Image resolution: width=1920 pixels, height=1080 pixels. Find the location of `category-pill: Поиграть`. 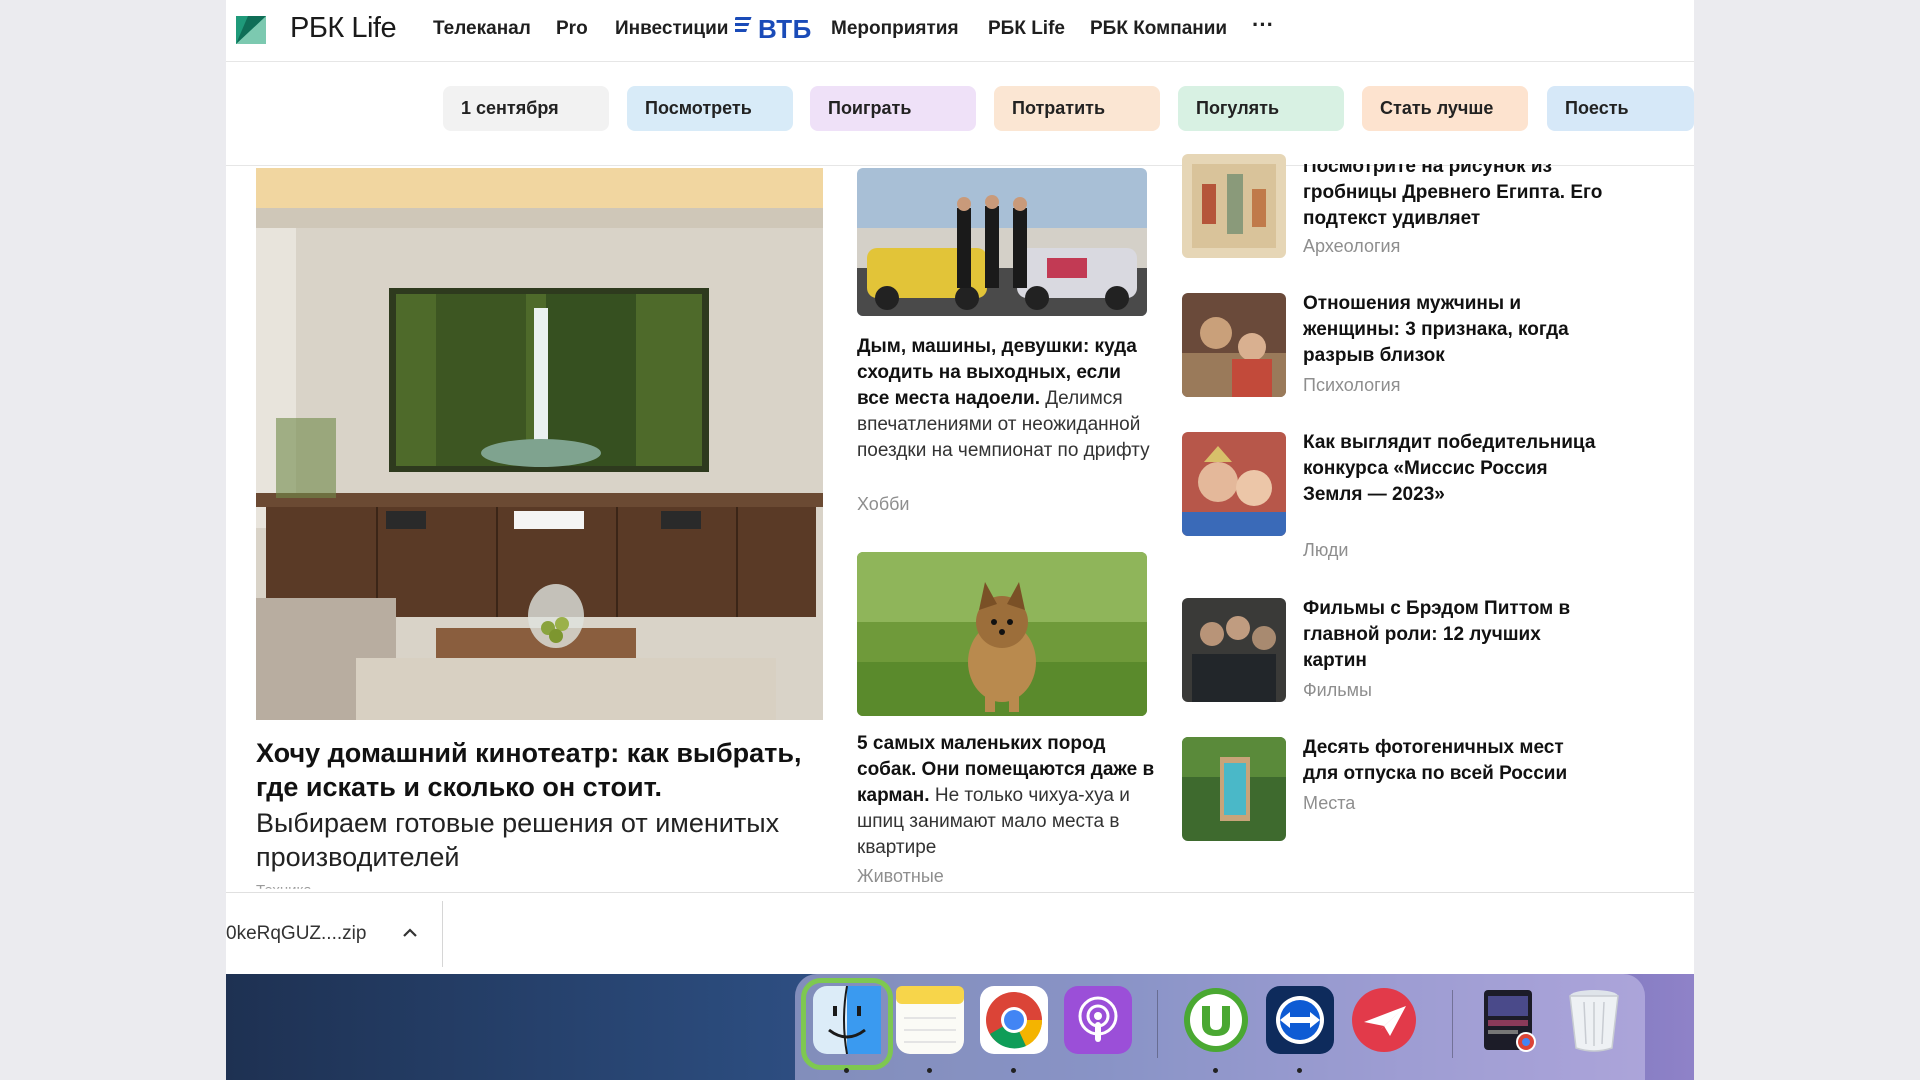

category-pill: Поиграть is located at coordinates (893, 108).